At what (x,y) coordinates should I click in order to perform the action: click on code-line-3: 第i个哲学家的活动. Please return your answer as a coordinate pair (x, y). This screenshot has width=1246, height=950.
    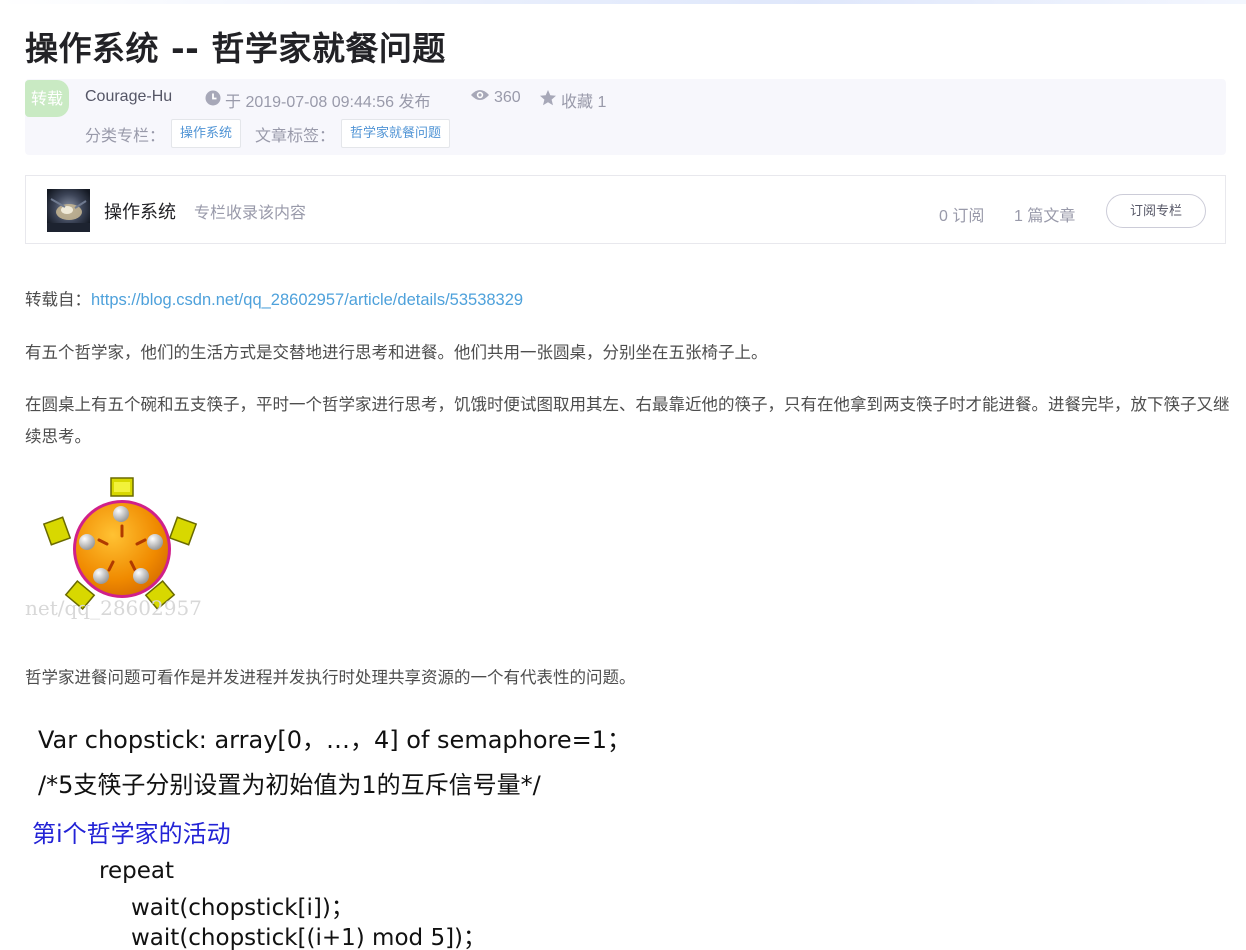
    Looking at the image, I should click on (131, 834).